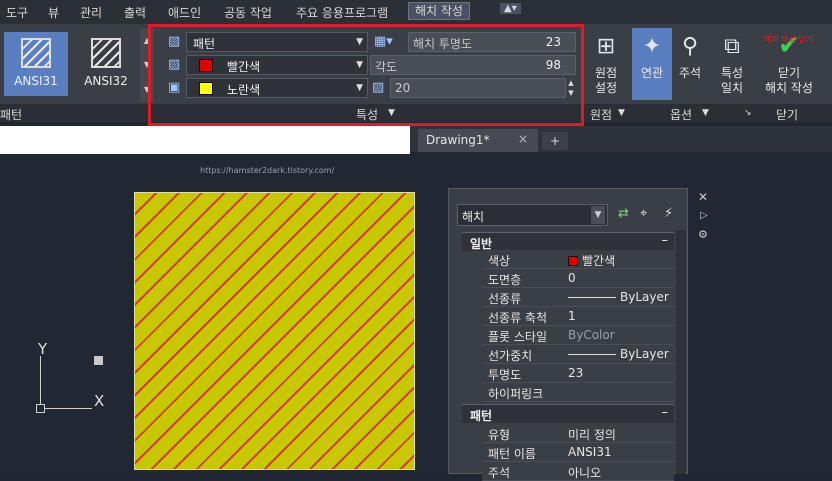 Image resolution: width=832 pixels, height=481 pixels. I want to click on pattern-tile-ansi32: ANSI32, so click(106, 64).